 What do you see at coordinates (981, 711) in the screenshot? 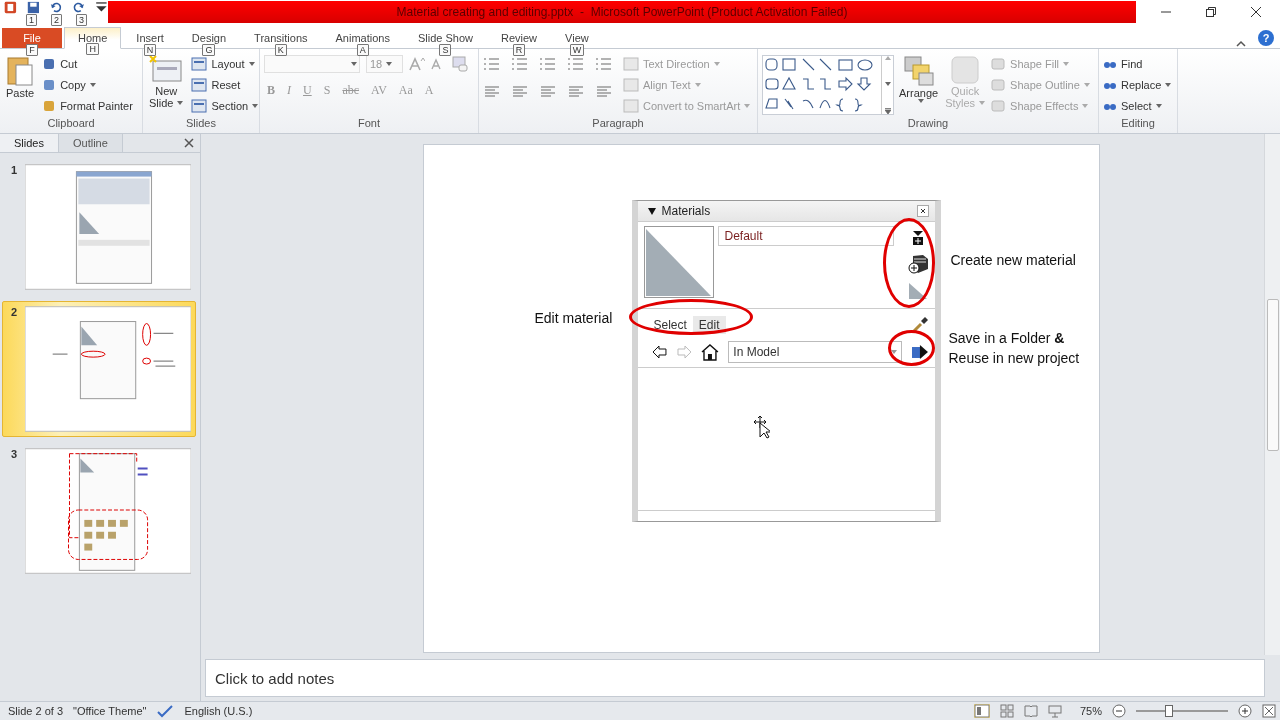
I see `normal-view-icon` at bounding box center [981, 711].